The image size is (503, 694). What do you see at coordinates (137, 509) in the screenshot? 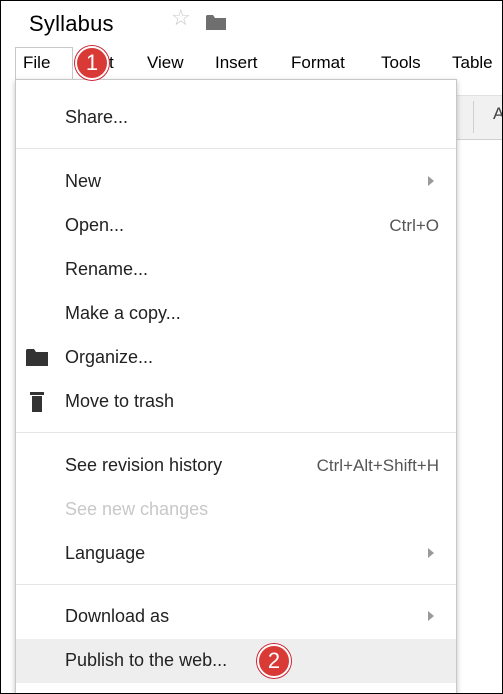
I see `menu-item-label: See new changes` at bounding box center [137, 509].